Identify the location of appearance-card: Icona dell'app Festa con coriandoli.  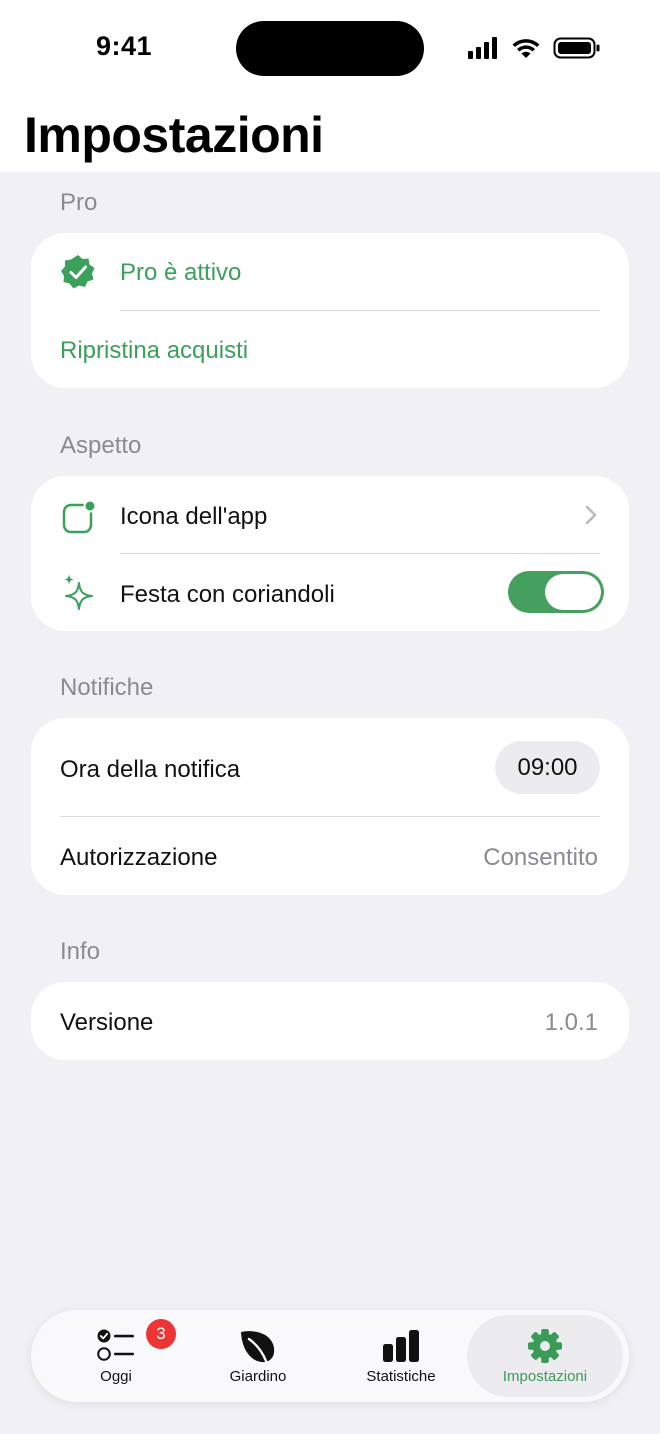
(330, 553).